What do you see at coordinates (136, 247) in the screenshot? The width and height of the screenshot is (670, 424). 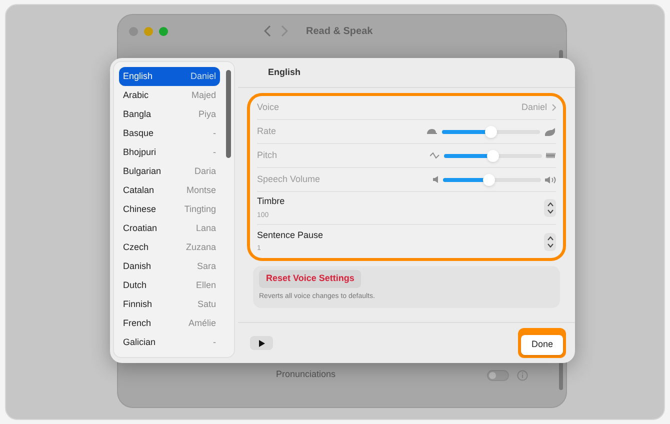 I see `language-name: Czech` at bounding box center [136, 247].